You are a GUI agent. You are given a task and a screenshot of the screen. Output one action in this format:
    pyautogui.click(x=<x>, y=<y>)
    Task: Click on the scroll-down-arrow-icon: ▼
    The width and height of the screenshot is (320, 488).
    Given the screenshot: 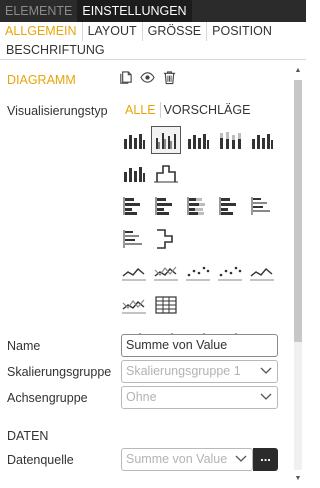 What is the action you would take?
    pyautogui.click(x=298, y=479)
    